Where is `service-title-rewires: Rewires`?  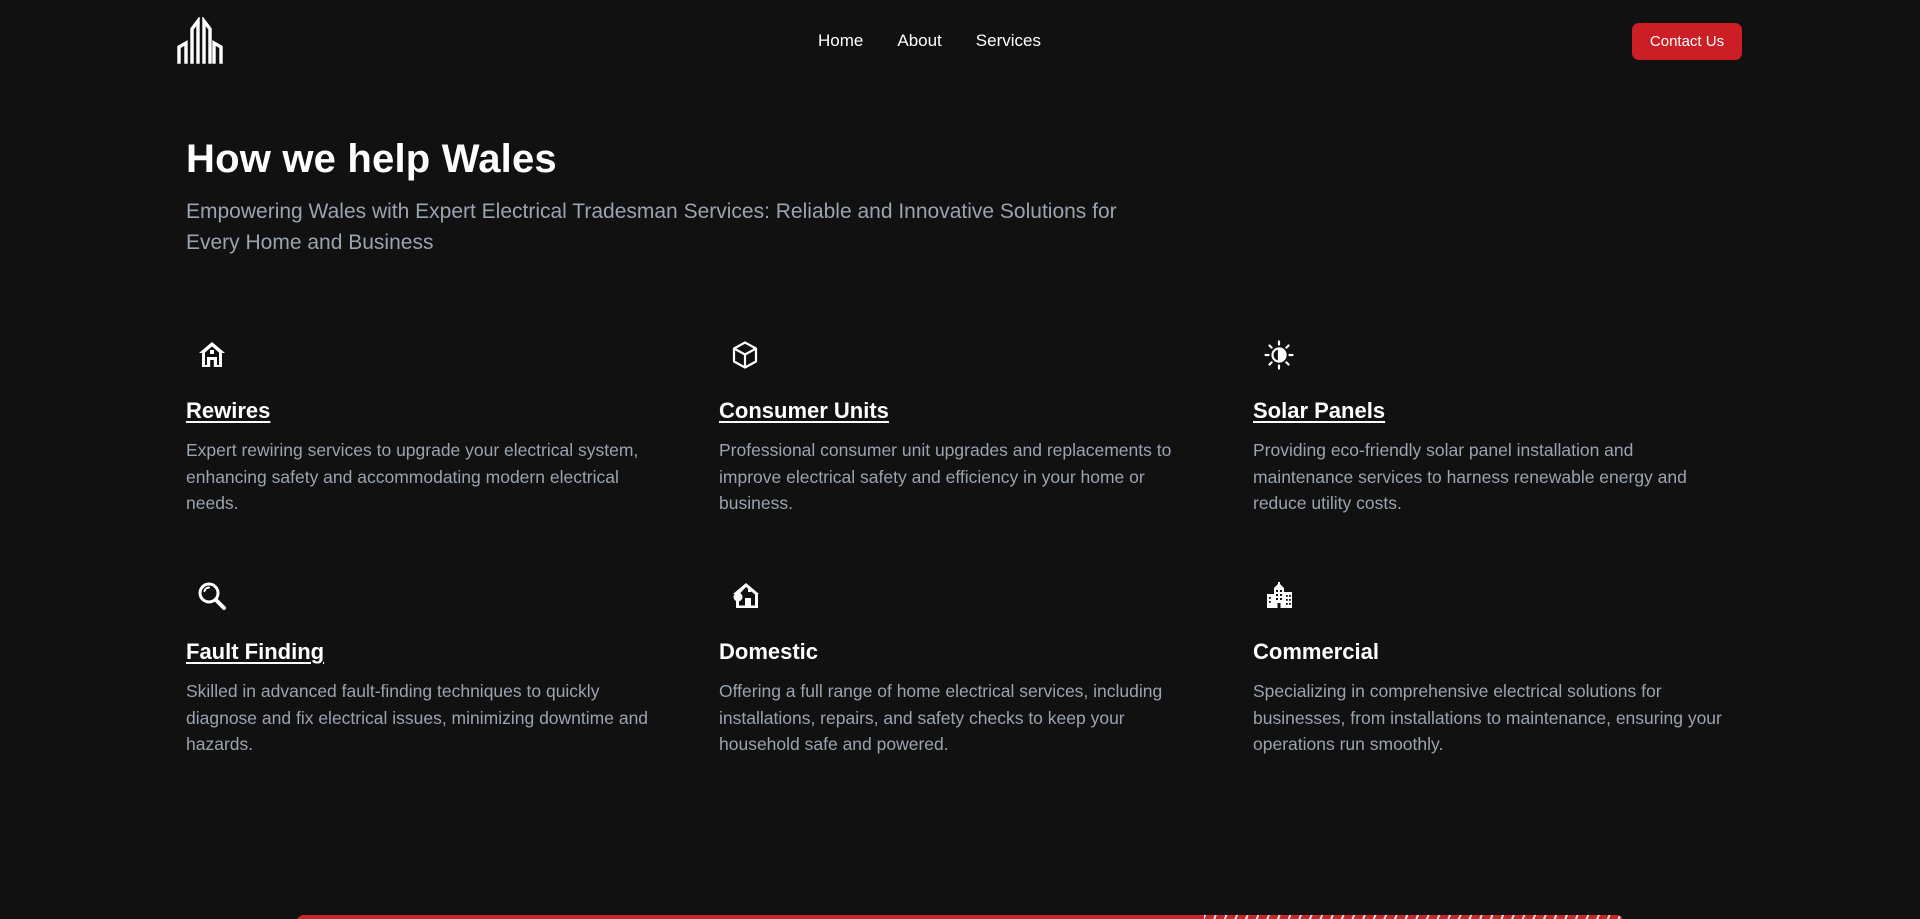
service-title-rewires: Rewires is located at coordinates (228, 411).